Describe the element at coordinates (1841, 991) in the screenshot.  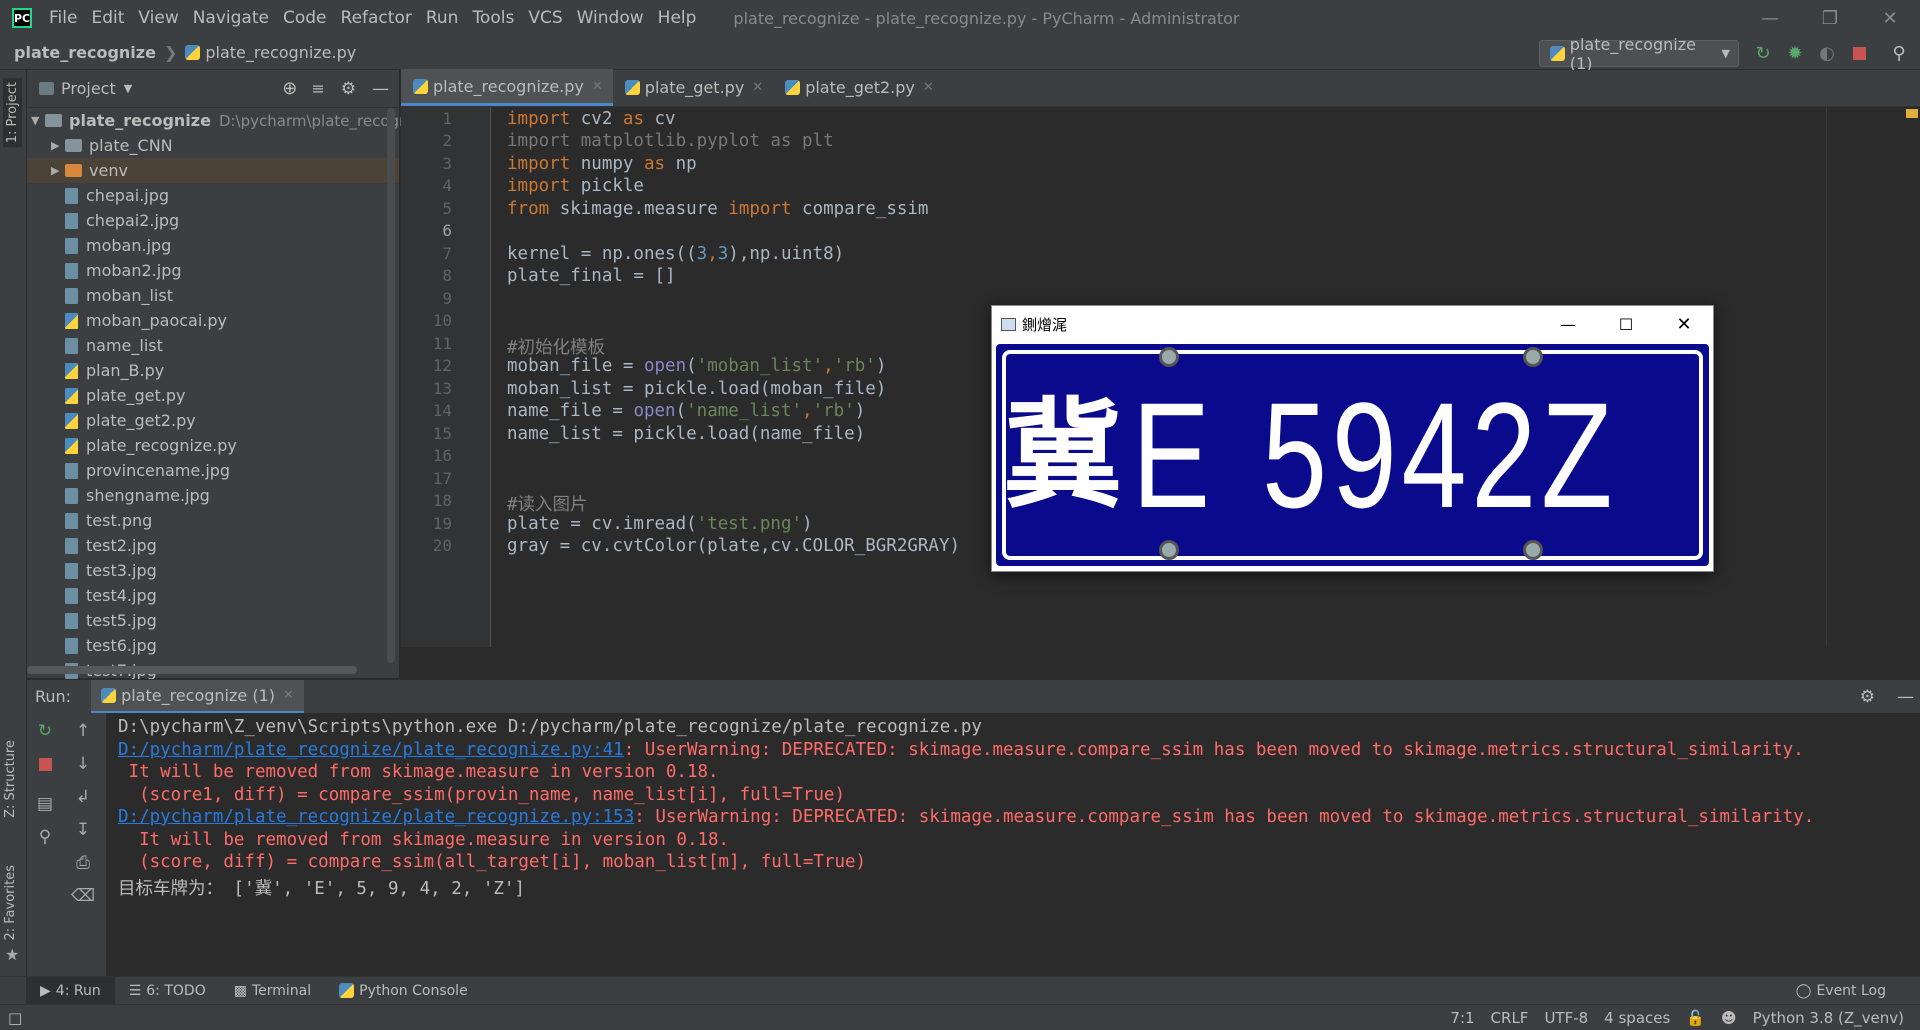
I see `tool-event-log: ◯ Event Log` at that location.